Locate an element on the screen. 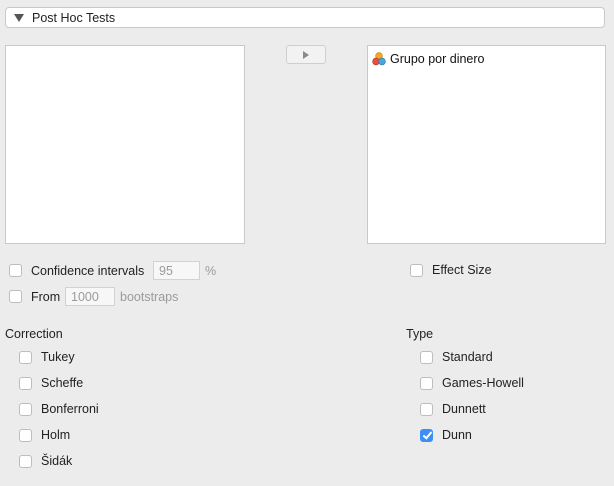 The image size is (614, 486). dunn-label: Dunn is located at coordinates (457, 435).